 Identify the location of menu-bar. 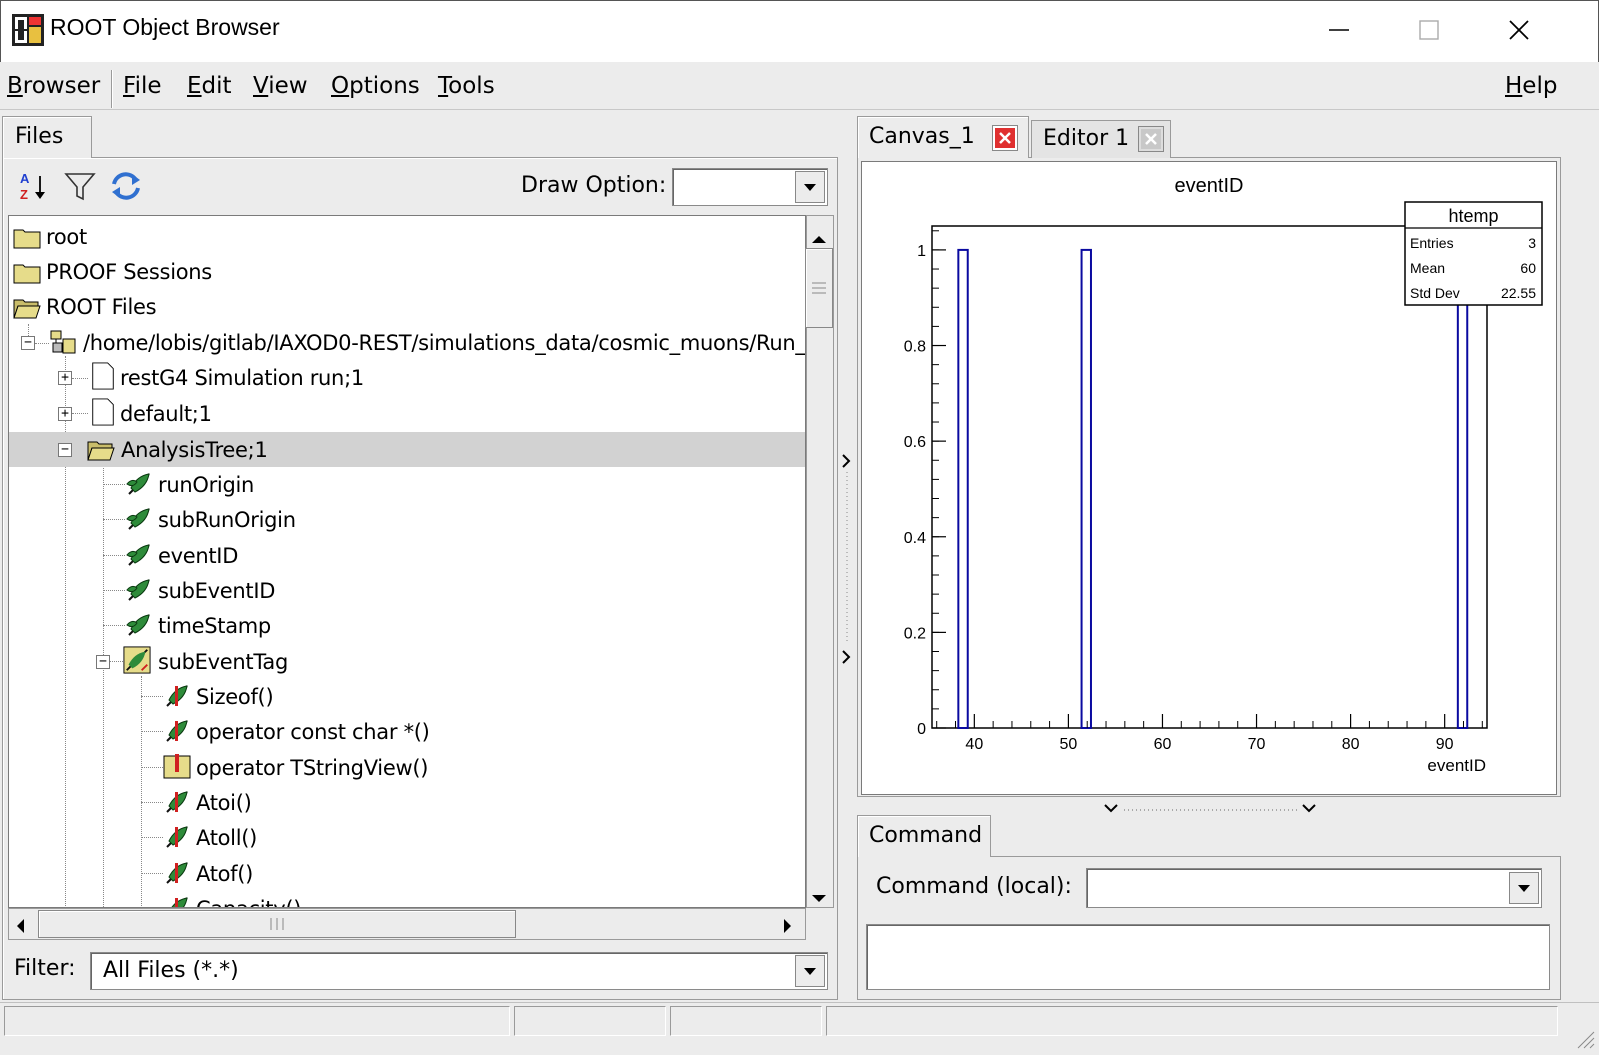
(799, 86).